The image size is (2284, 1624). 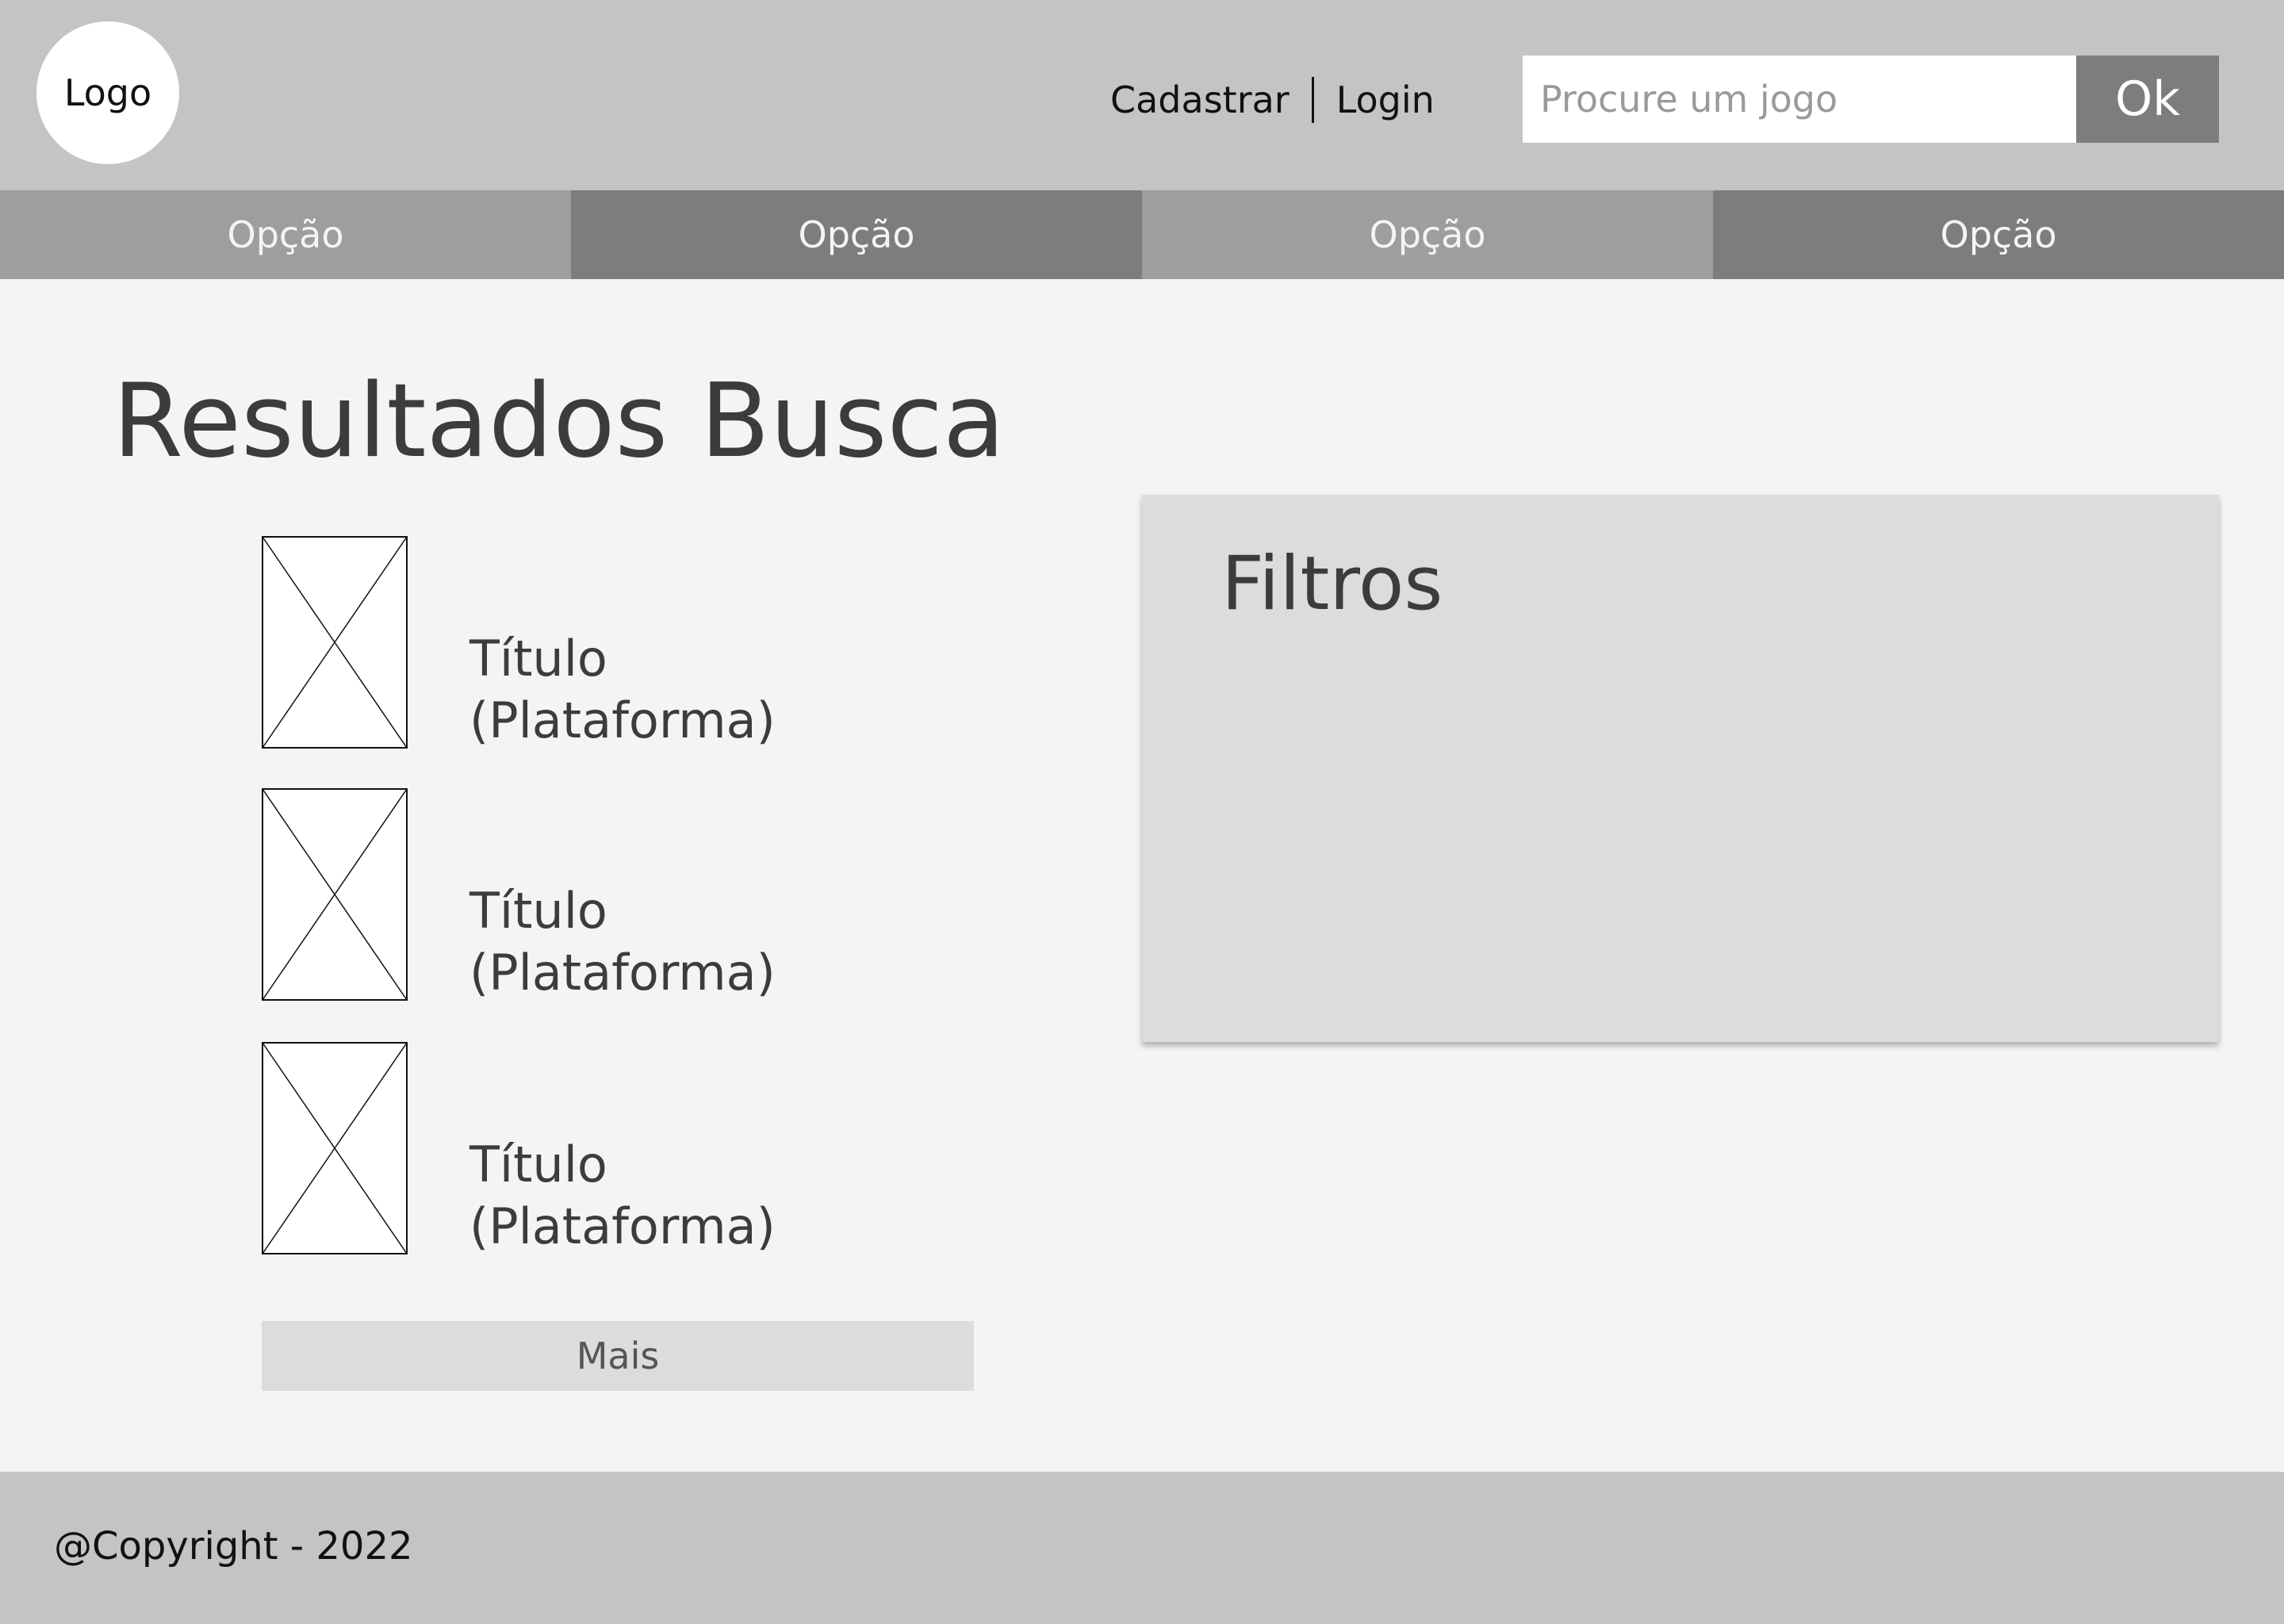 What do you see at coordinates (1427, 234) in the screenshot?
I see `nav-item-3: Opção` at bounding box center [1427, 234].